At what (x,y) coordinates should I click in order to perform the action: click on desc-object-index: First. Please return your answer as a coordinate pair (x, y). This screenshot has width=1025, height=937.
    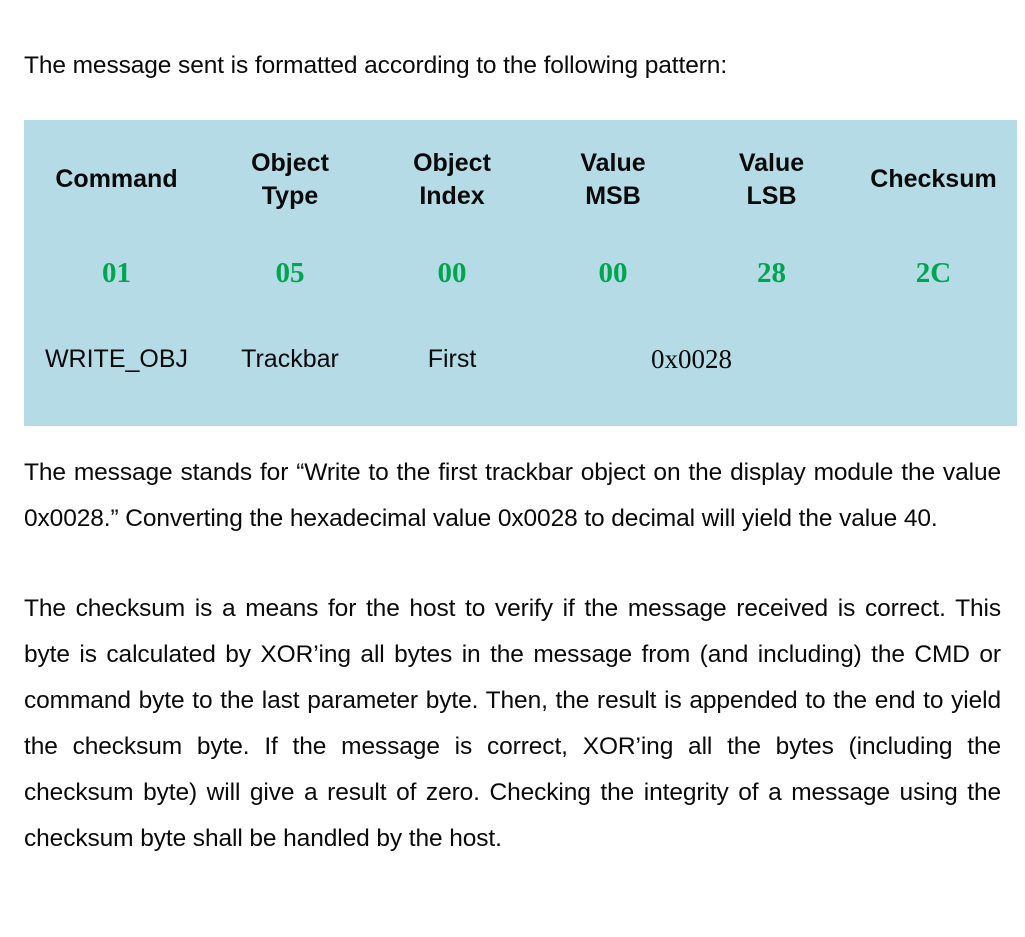
    Looking at the image, I should click on (452, 359).